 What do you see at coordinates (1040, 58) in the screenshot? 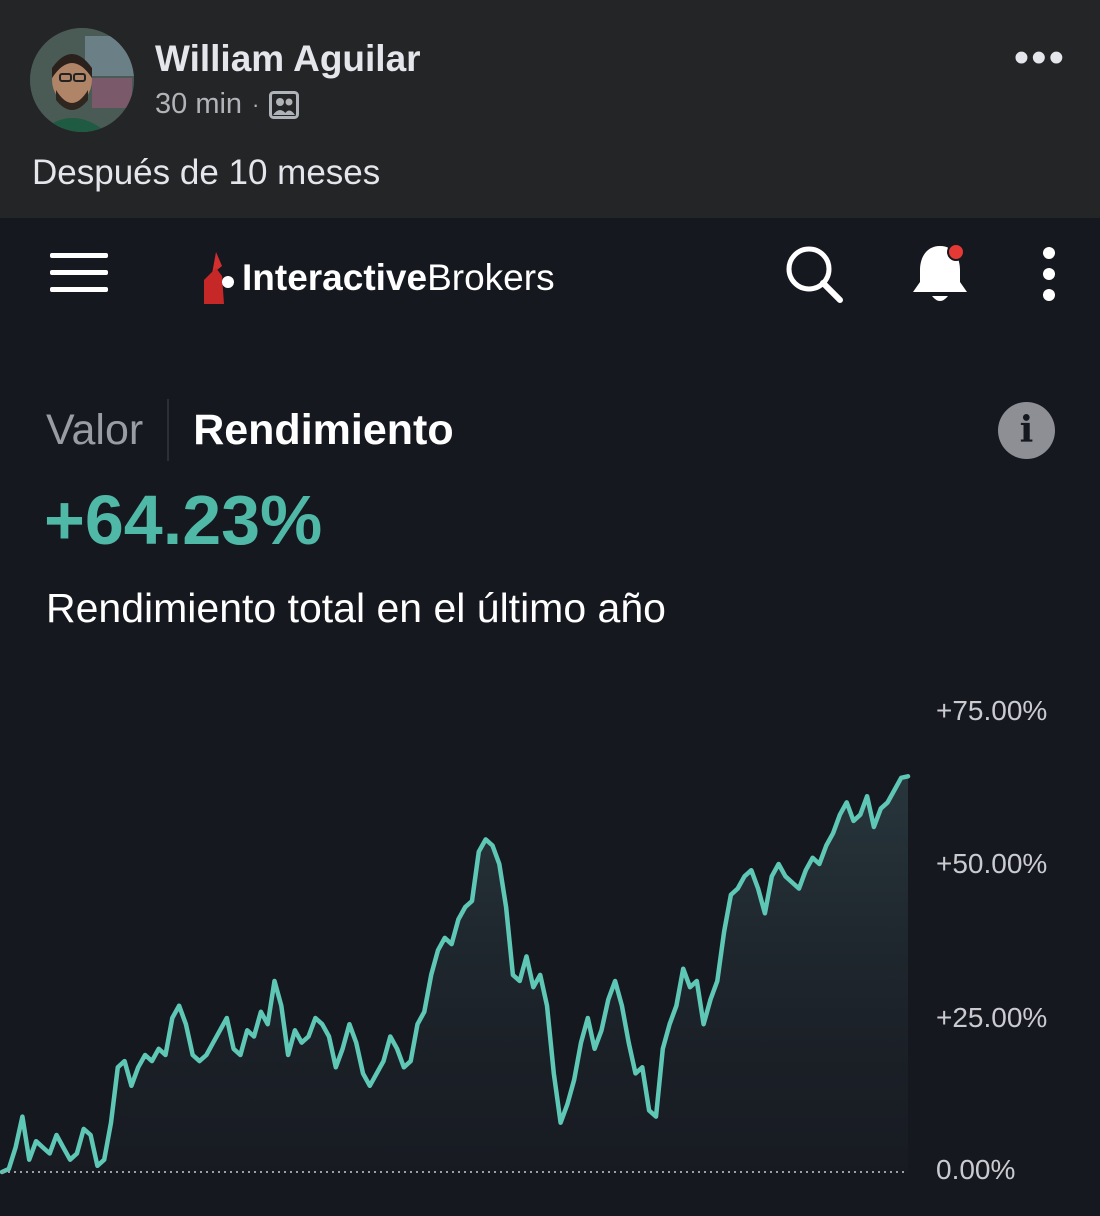
I see `more-horizontal-icon: •••` at bounding box center [1040, 58].